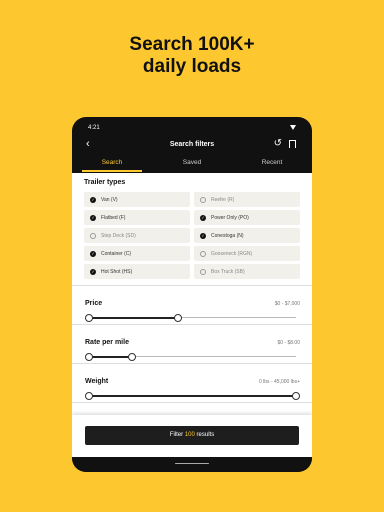 The height and width of the screenshot is (512, 384). Describe the element at coordinates (190, 356) in the screenshot. I see `rate-slider` at that location.